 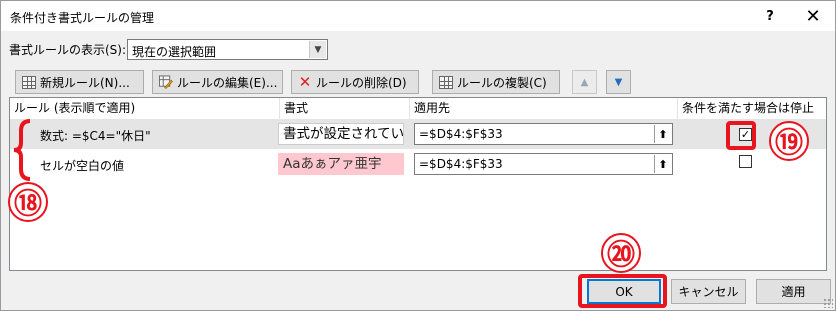 What do you see at coordinates (305, 82) in the screenshot?
I see `delete-icon: ✕` at bounding box center [305, 82].